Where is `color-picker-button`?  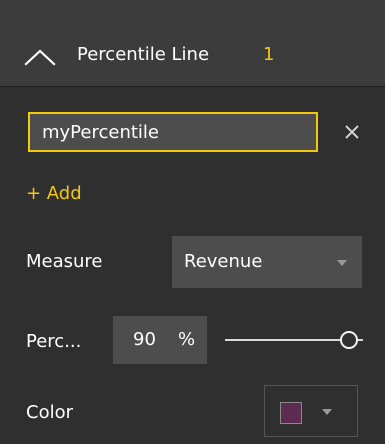
color-picker-button is located at coordinates (311, 411).